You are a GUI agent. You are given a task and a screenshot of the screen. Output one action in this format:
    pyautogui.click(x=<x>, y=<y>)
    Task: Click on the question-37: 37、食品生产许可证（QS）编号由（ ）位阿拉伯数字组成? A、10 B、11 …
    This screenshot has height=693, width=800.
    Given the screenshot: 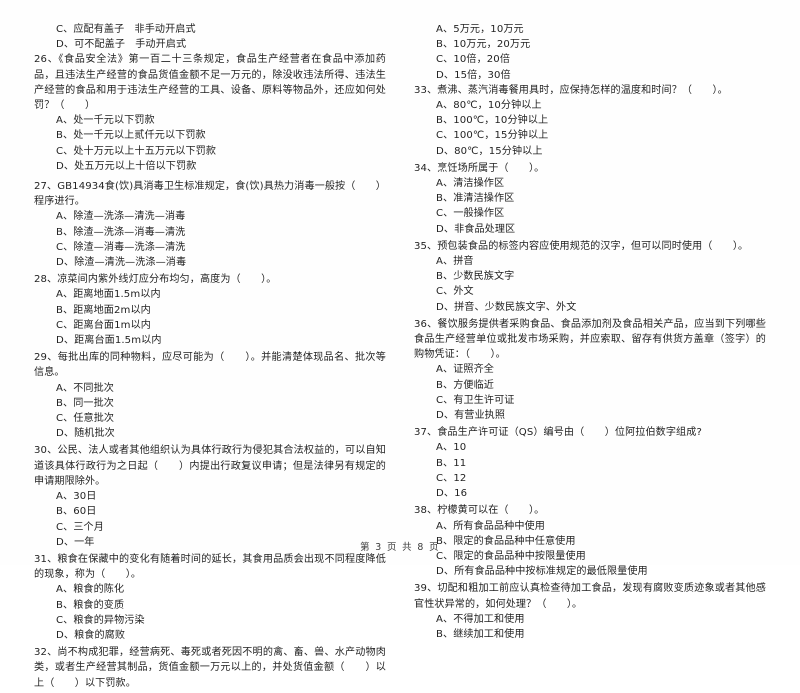 What is the action you would take?
    pyautogui.click(x=590, y=463)
    